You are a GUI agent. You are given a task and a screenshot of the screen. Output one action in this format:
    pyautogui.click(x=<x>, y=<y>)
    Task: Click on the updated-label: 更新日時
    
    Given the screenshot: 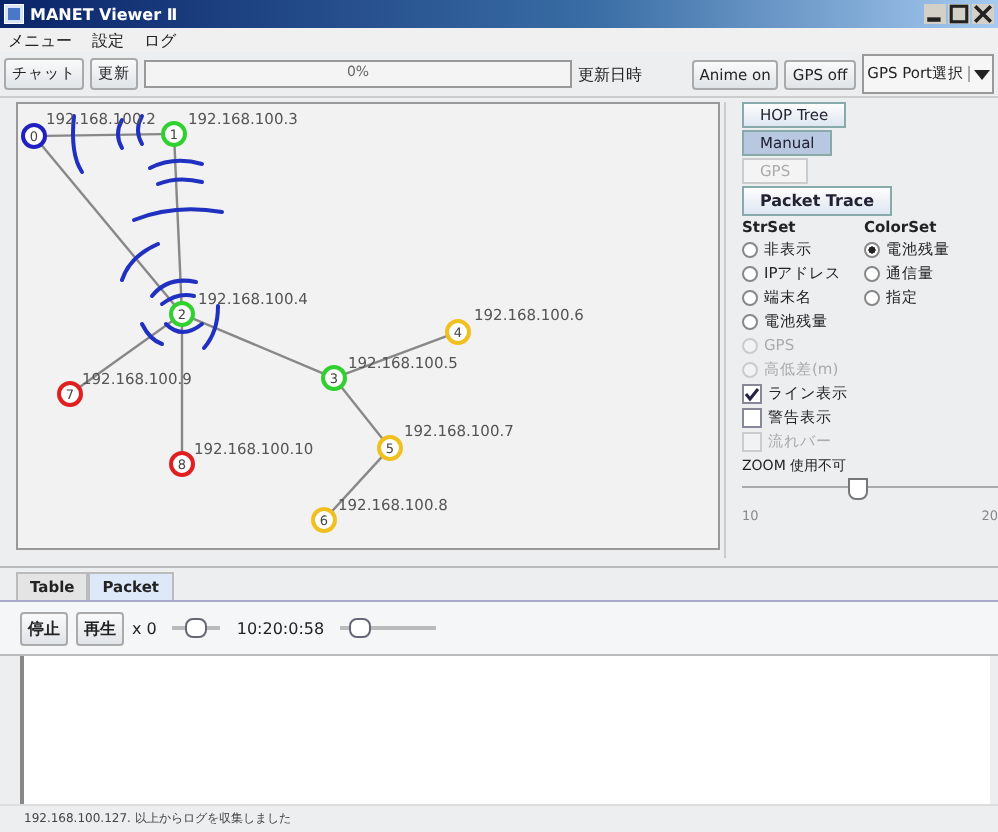 What is the action you would take?
    pyautogui.click(x=610, y=74)
    